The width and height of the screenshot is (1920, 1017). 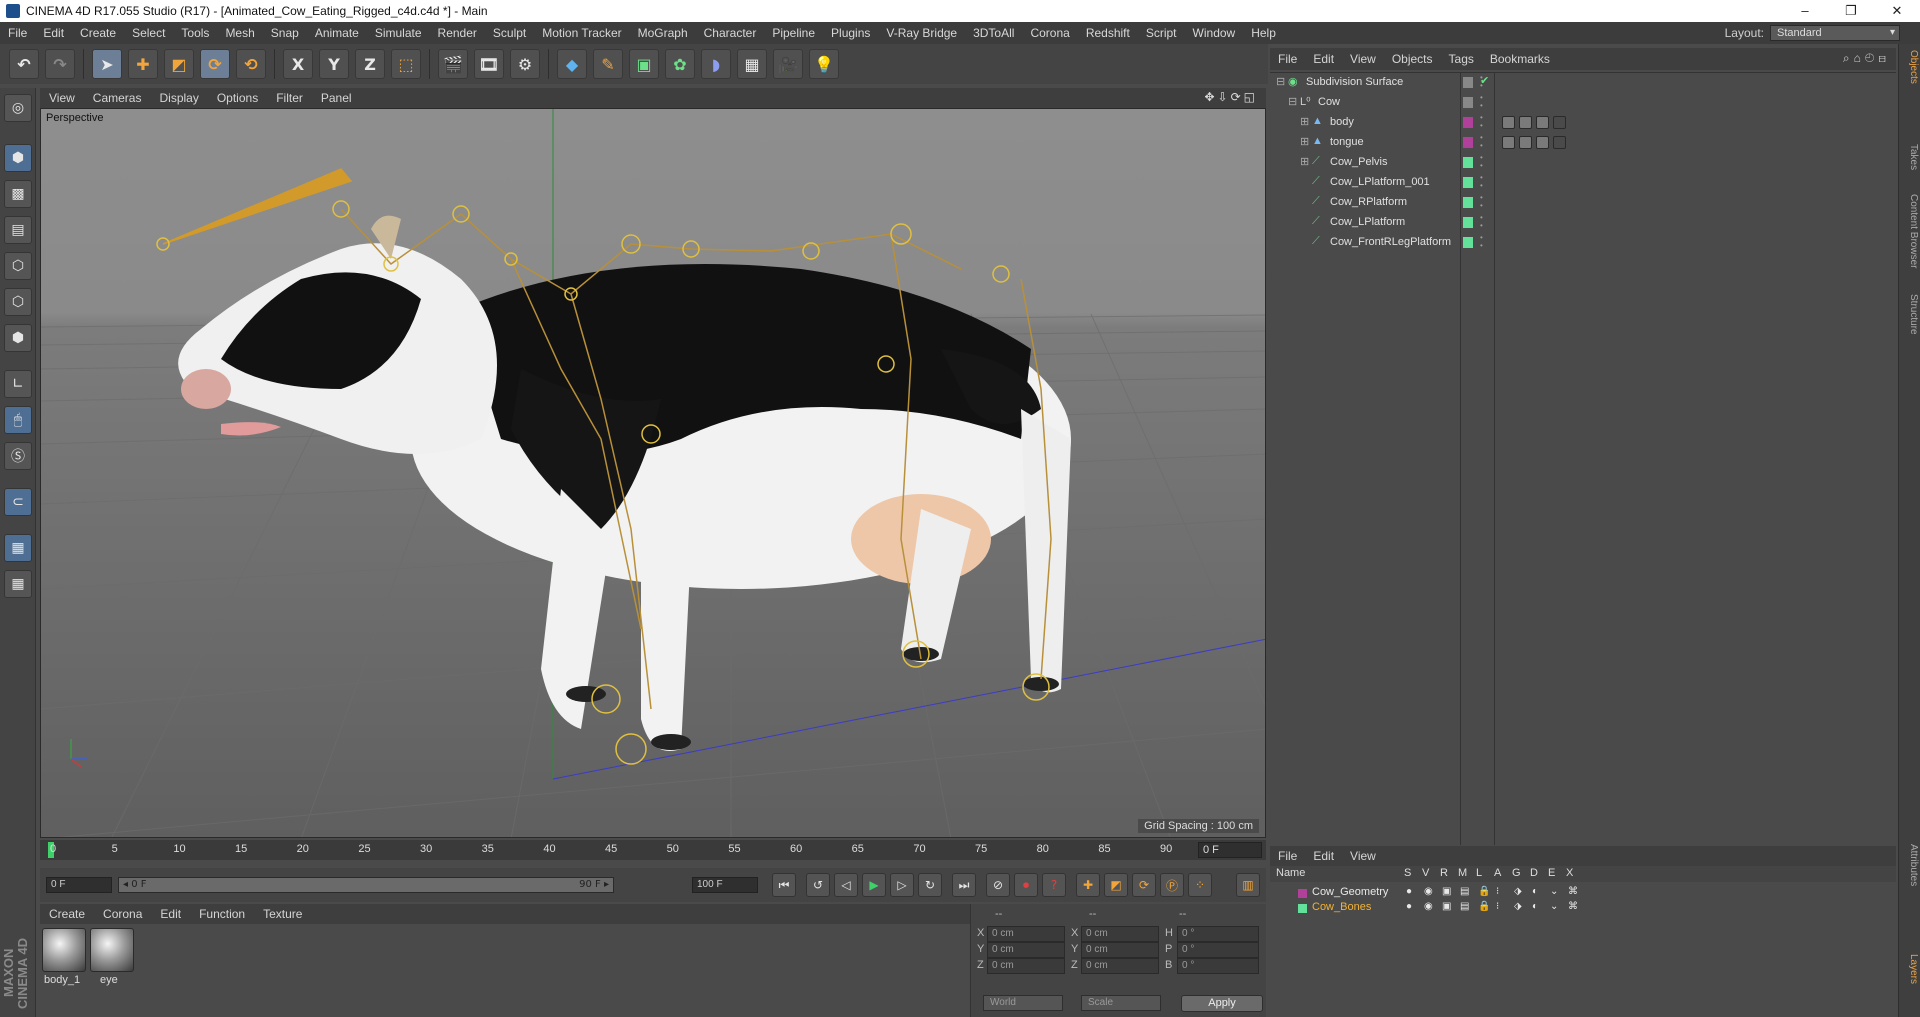 What do you see at coordinates (1497, 891) in the screenshot?
I see `layer-animation-toggle-icon: ⁝` at bounding box center [1497, 891].